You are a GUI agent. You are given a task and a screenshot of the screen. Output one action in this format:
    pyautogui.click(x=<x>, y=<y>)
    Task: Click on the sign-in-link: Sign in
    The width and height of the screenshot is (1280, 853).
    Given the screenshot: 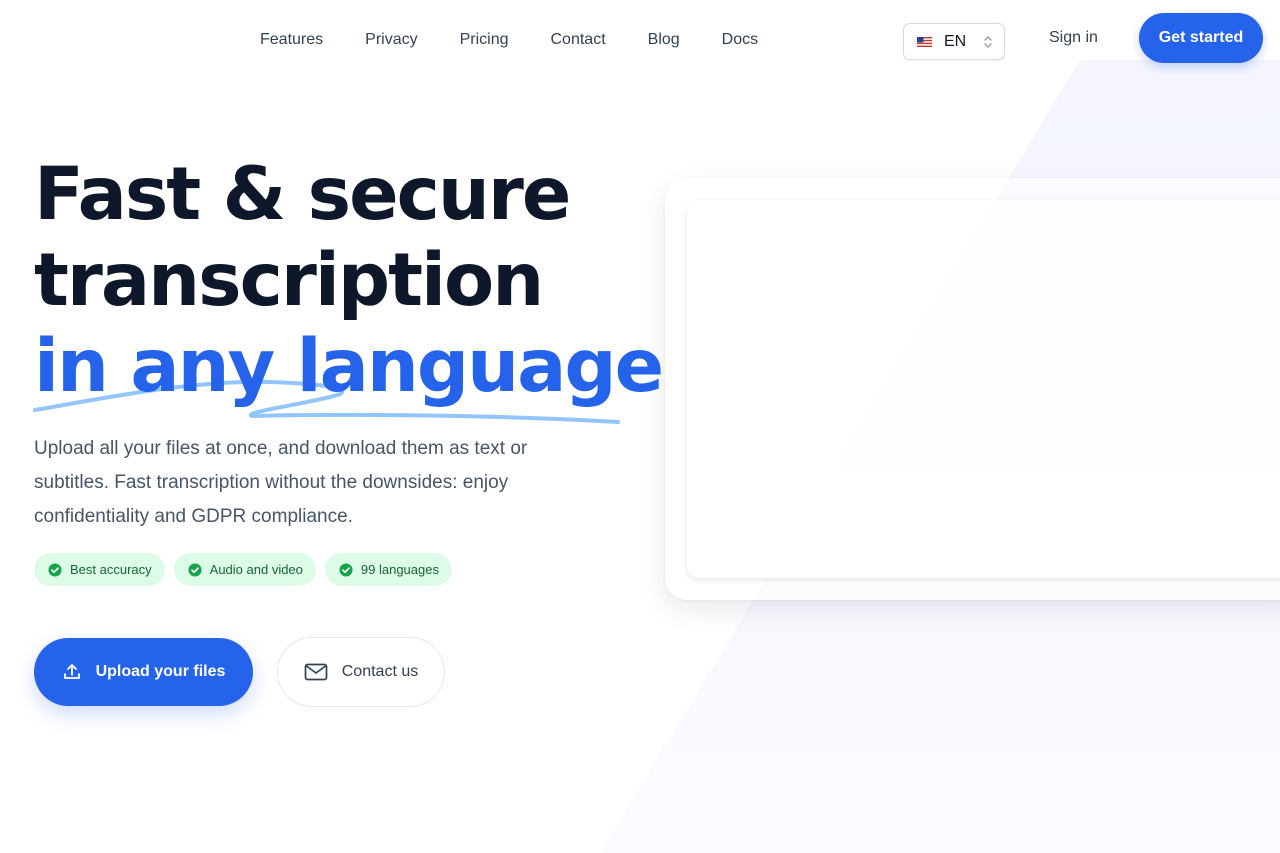 What is the action you would take?
    pyautogui.click(x=1073, y=38)
    